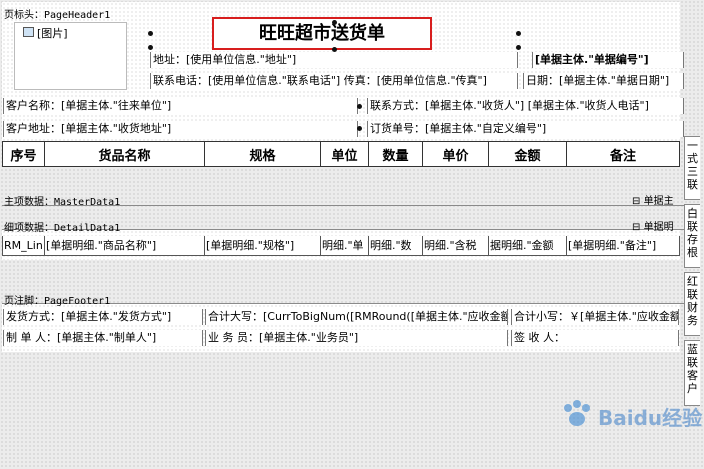  Describe the element at coordinates (527, 154) in the screenshot. I see `column-header: 金额` at that location.